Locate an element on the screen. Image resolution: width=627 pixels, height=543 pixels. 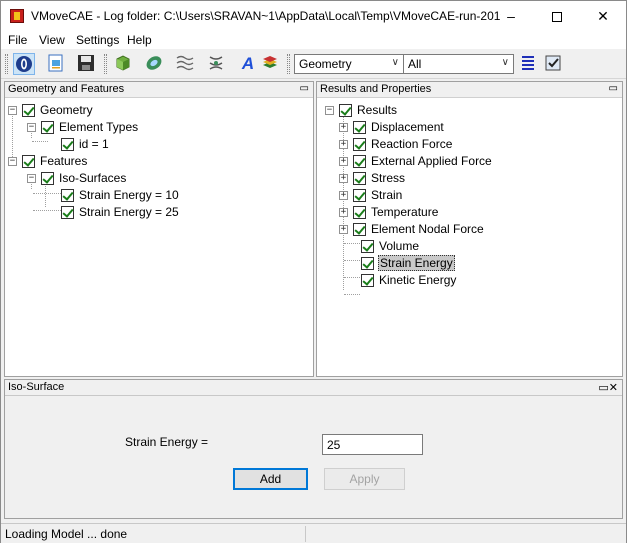
strain-energy-label: Strain Energy = is located at coordinates (167, 442).